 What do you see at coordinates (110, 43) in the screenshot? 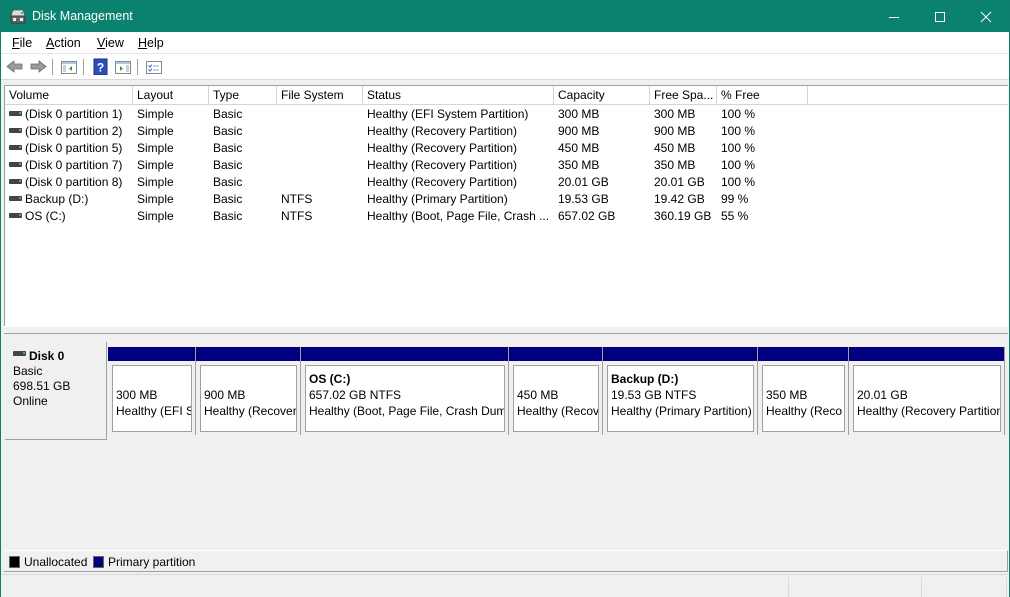
I see `menu-view: View` at bounding box center [110, 43].